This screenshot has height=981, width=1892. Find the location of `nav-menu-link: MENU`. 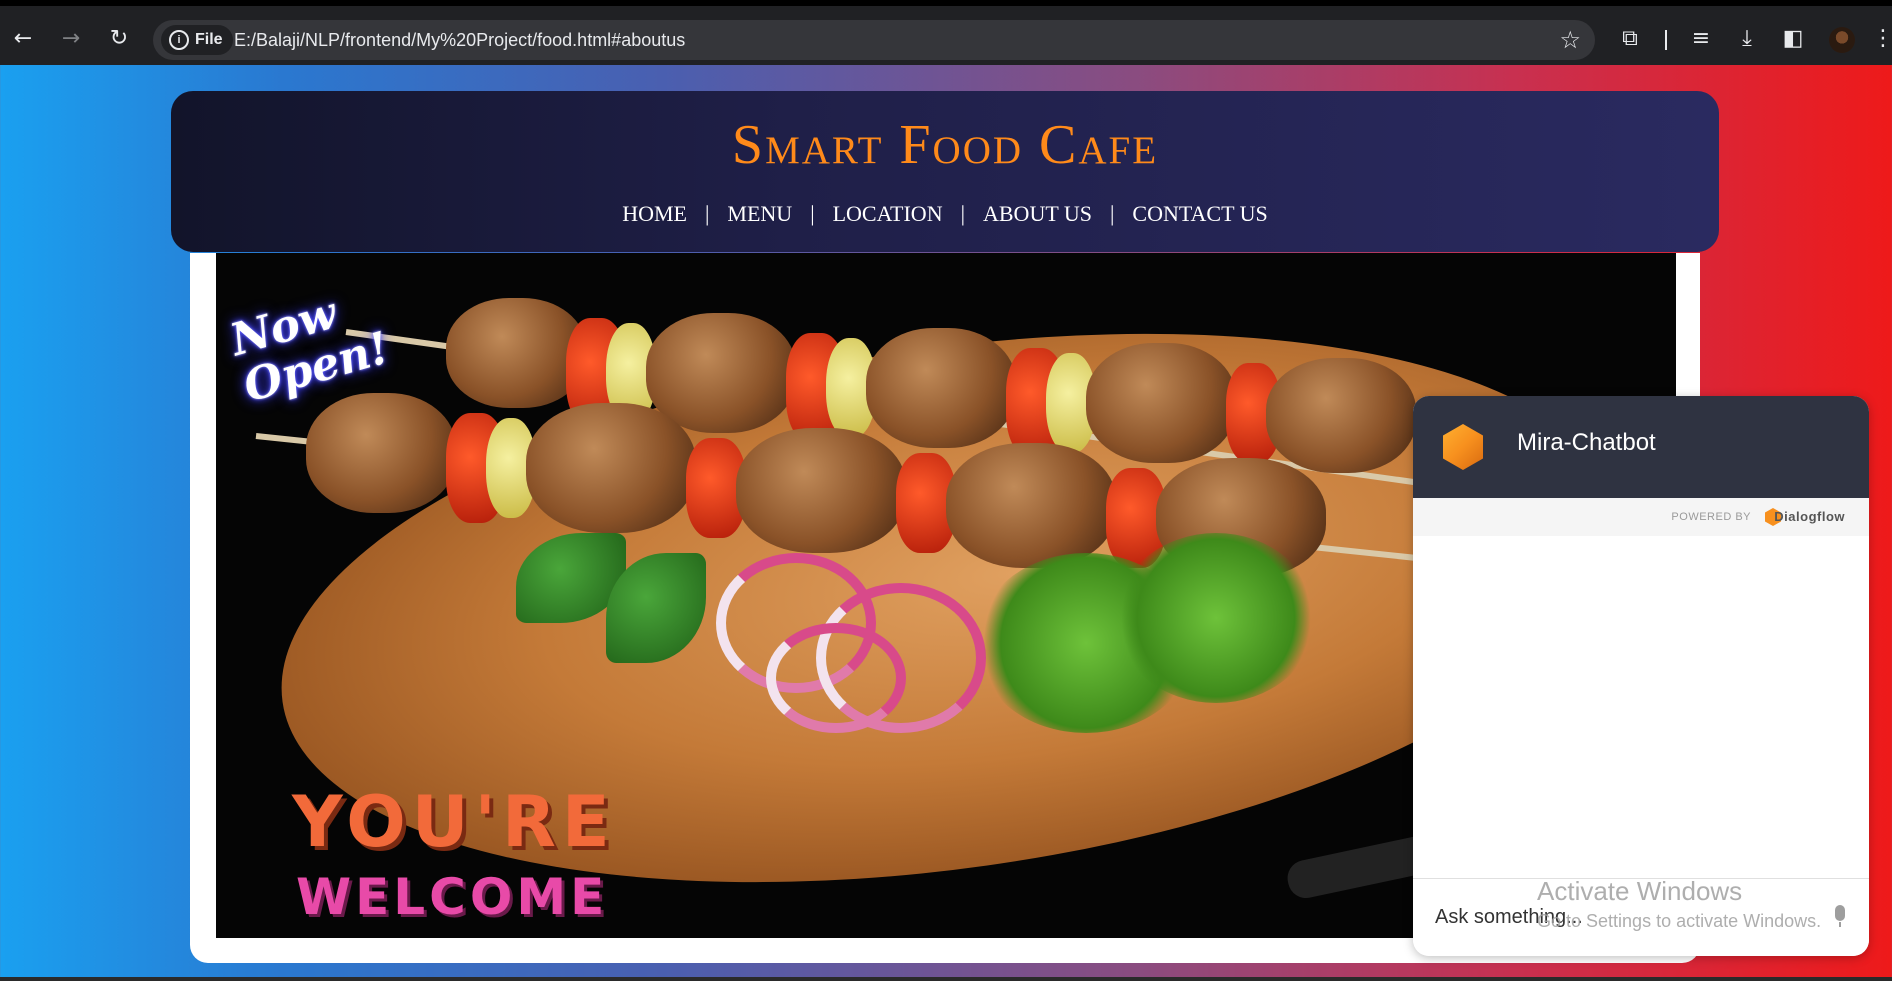

nav-menu-link: MENU is located at coordinates (759, 214).